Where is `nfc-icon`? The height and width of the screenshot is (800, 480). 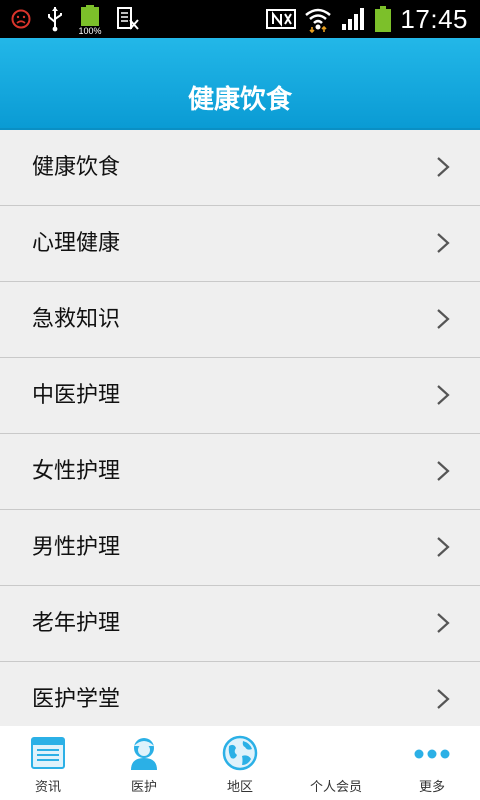
nfc-icon is located at coordinates (281, 19).